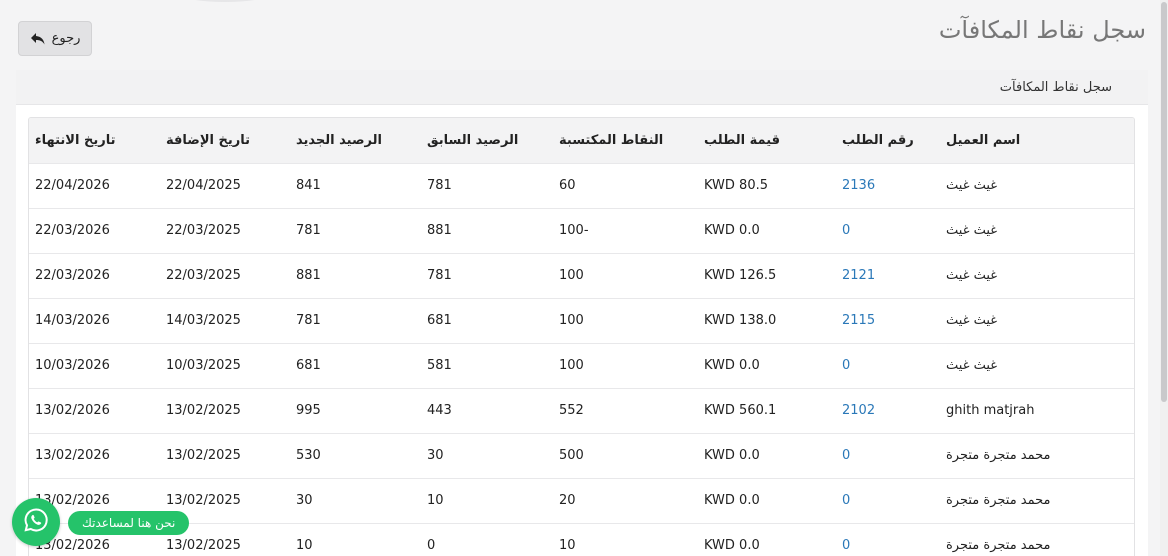  I want to click on cell-previous-balance: 30, so click(435, 455).